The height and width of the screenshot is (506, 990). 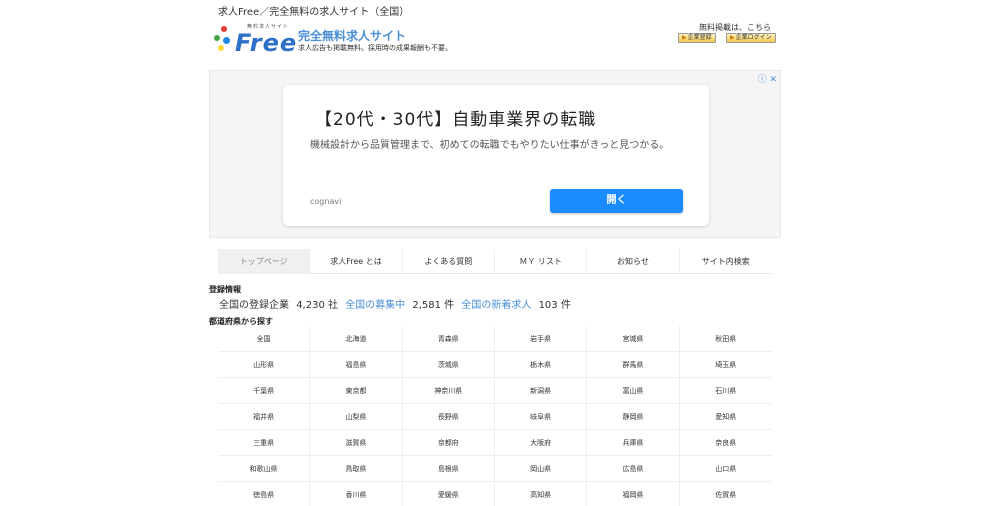 I want to click on prefecture-link: 兵庫県, so click(x=633, y=443).